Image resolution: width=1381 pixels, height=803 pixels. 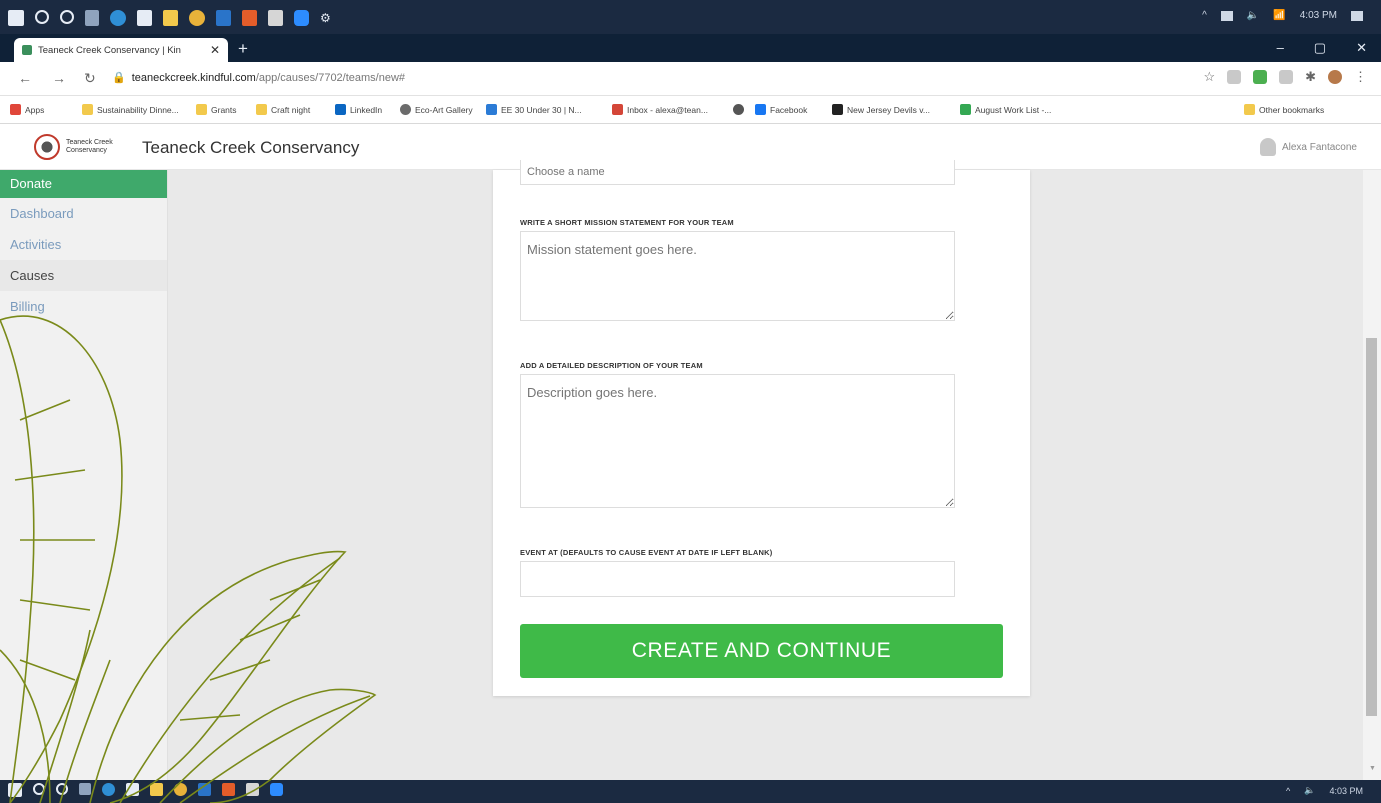 I want to click on notification-icon, so click(x=1357, y=15).